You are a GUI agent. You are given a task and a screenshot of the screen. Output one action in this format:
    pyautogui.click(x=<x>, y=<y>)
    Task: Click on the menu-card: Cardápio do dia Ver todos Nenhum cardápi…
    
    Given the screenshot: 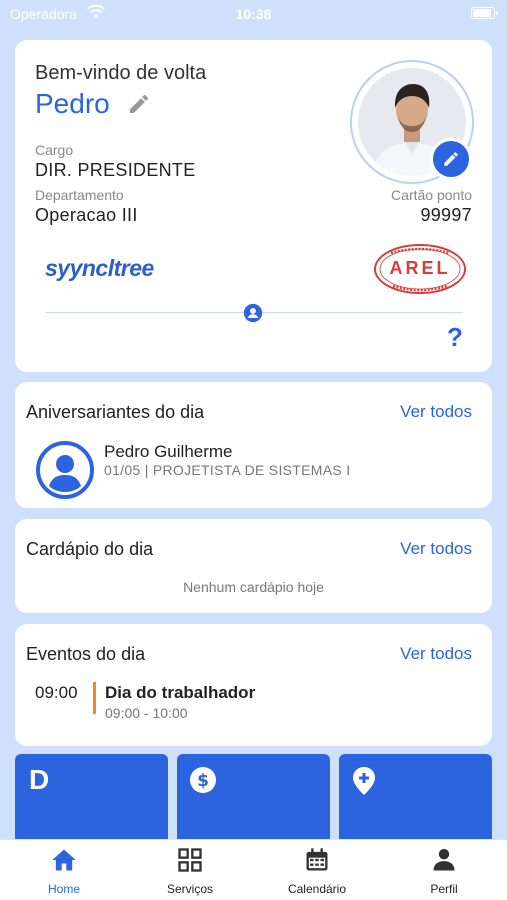 What is the action you would take?
    pyautogui.click(x=253, y=566)
    